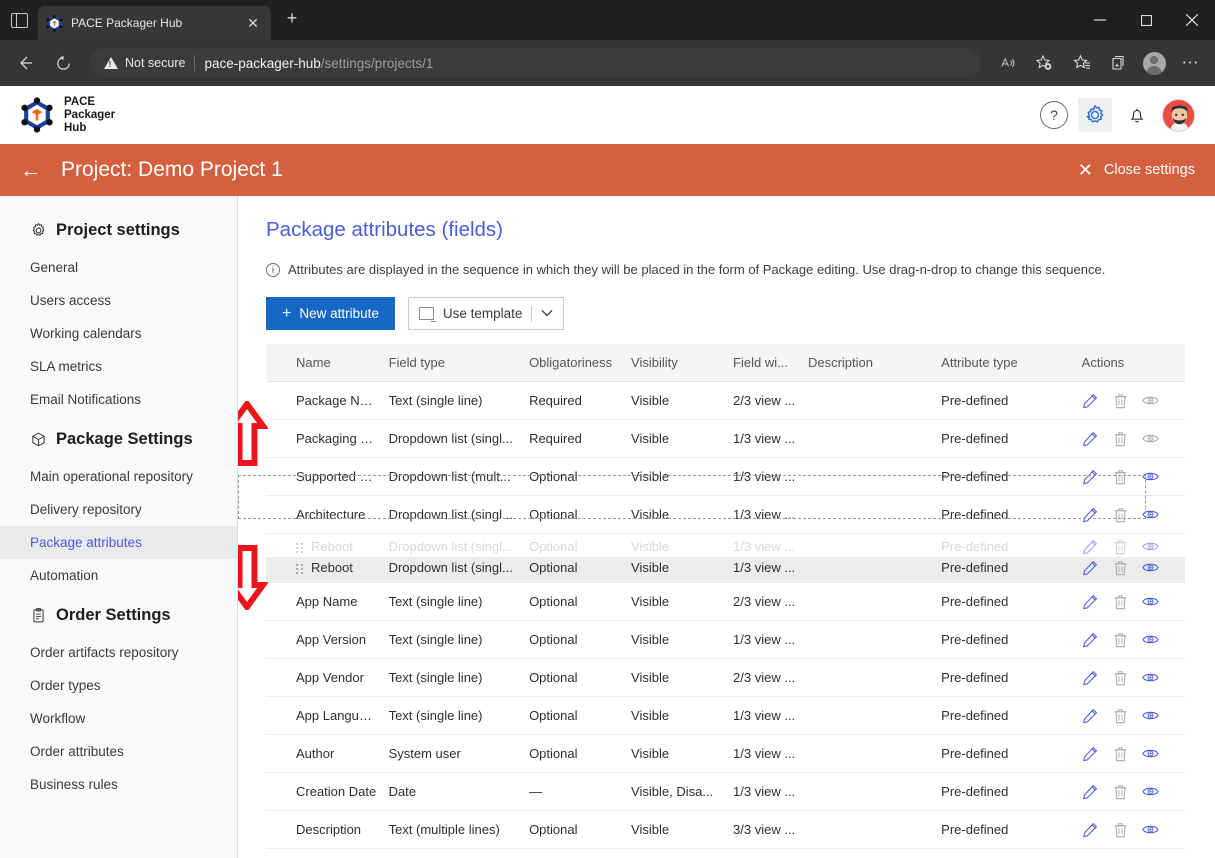 The width and height of the screenshot is (1215, 858). I want to click on back-button, so click(25, 63).